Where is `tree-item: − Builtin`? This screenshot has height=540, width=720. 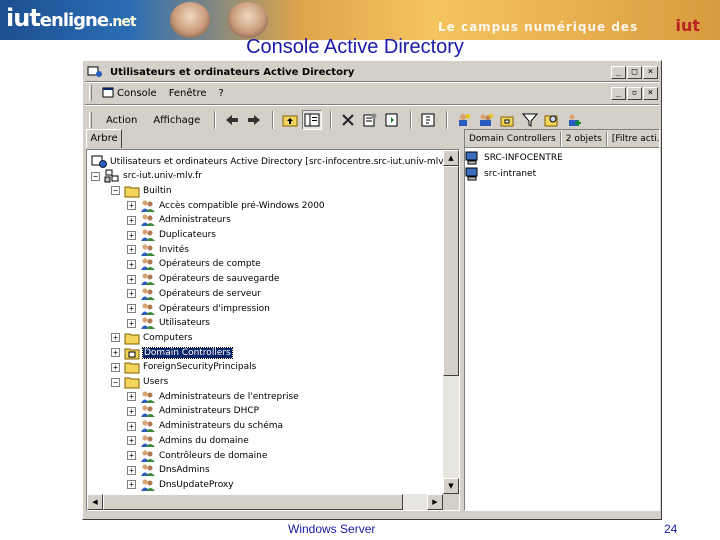 tree-item: − Builtin is located at coordinates (141, 190).